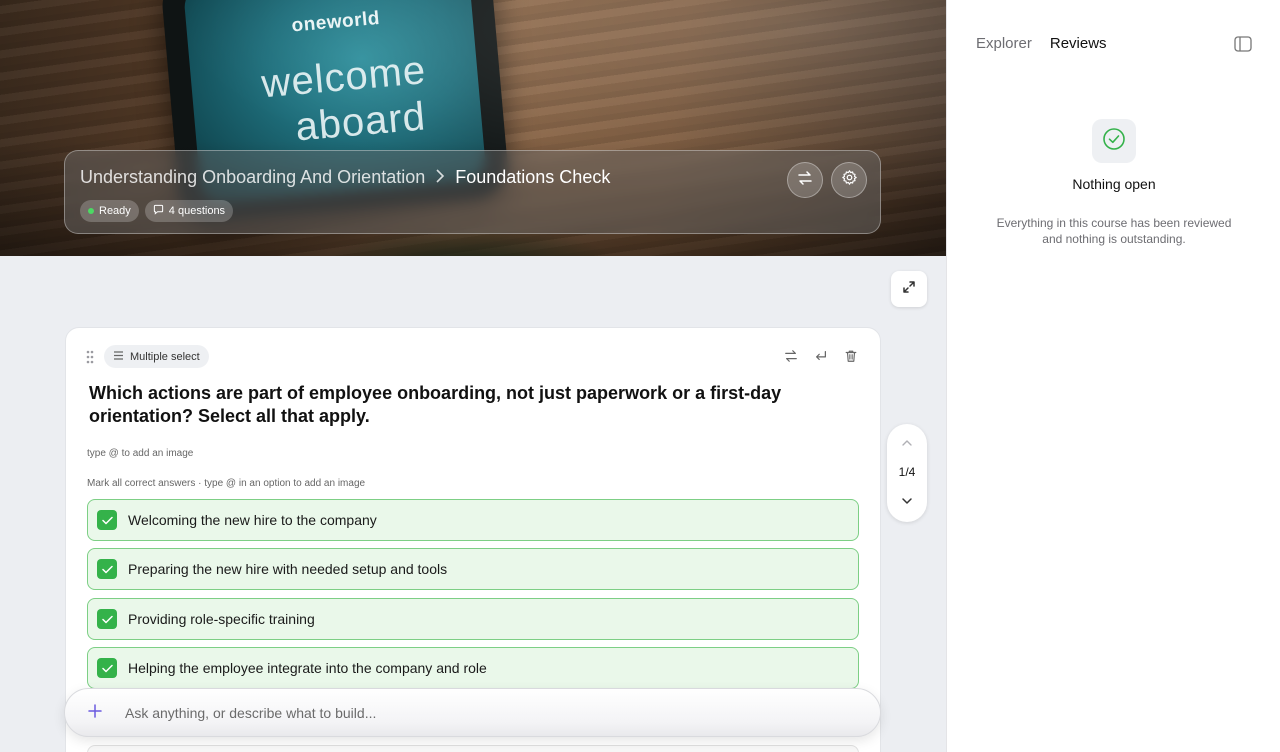 This screenshot has width=1280, height=752. I want to click on chat-bubble-icon, so click(158, 211).